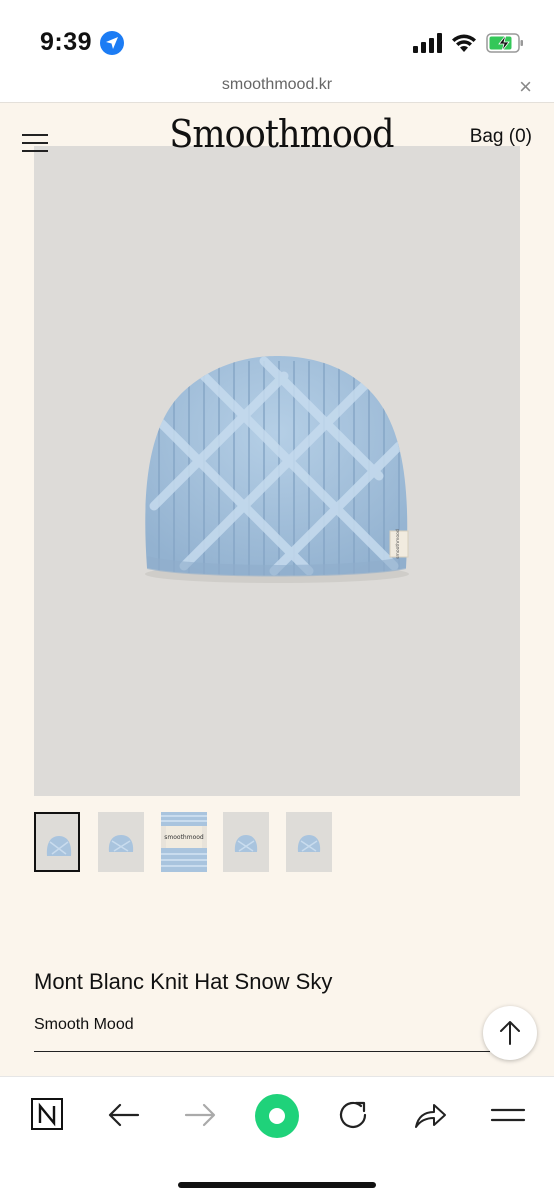 The image size is (554, 1201). What do you see at coordinates (504, 43) in the screenshot?
I see `battery-charging-icon` at bounding box center [504, 43].